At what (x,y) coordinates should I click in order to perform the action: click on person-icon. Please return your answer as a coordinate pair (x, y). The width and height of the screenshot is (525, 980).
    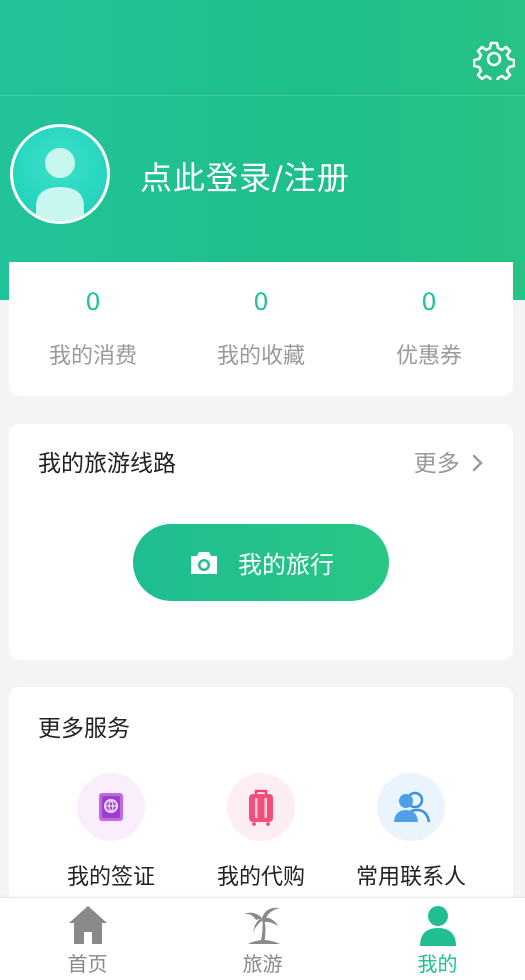
    Looking at the image, I should click on (438, 926).